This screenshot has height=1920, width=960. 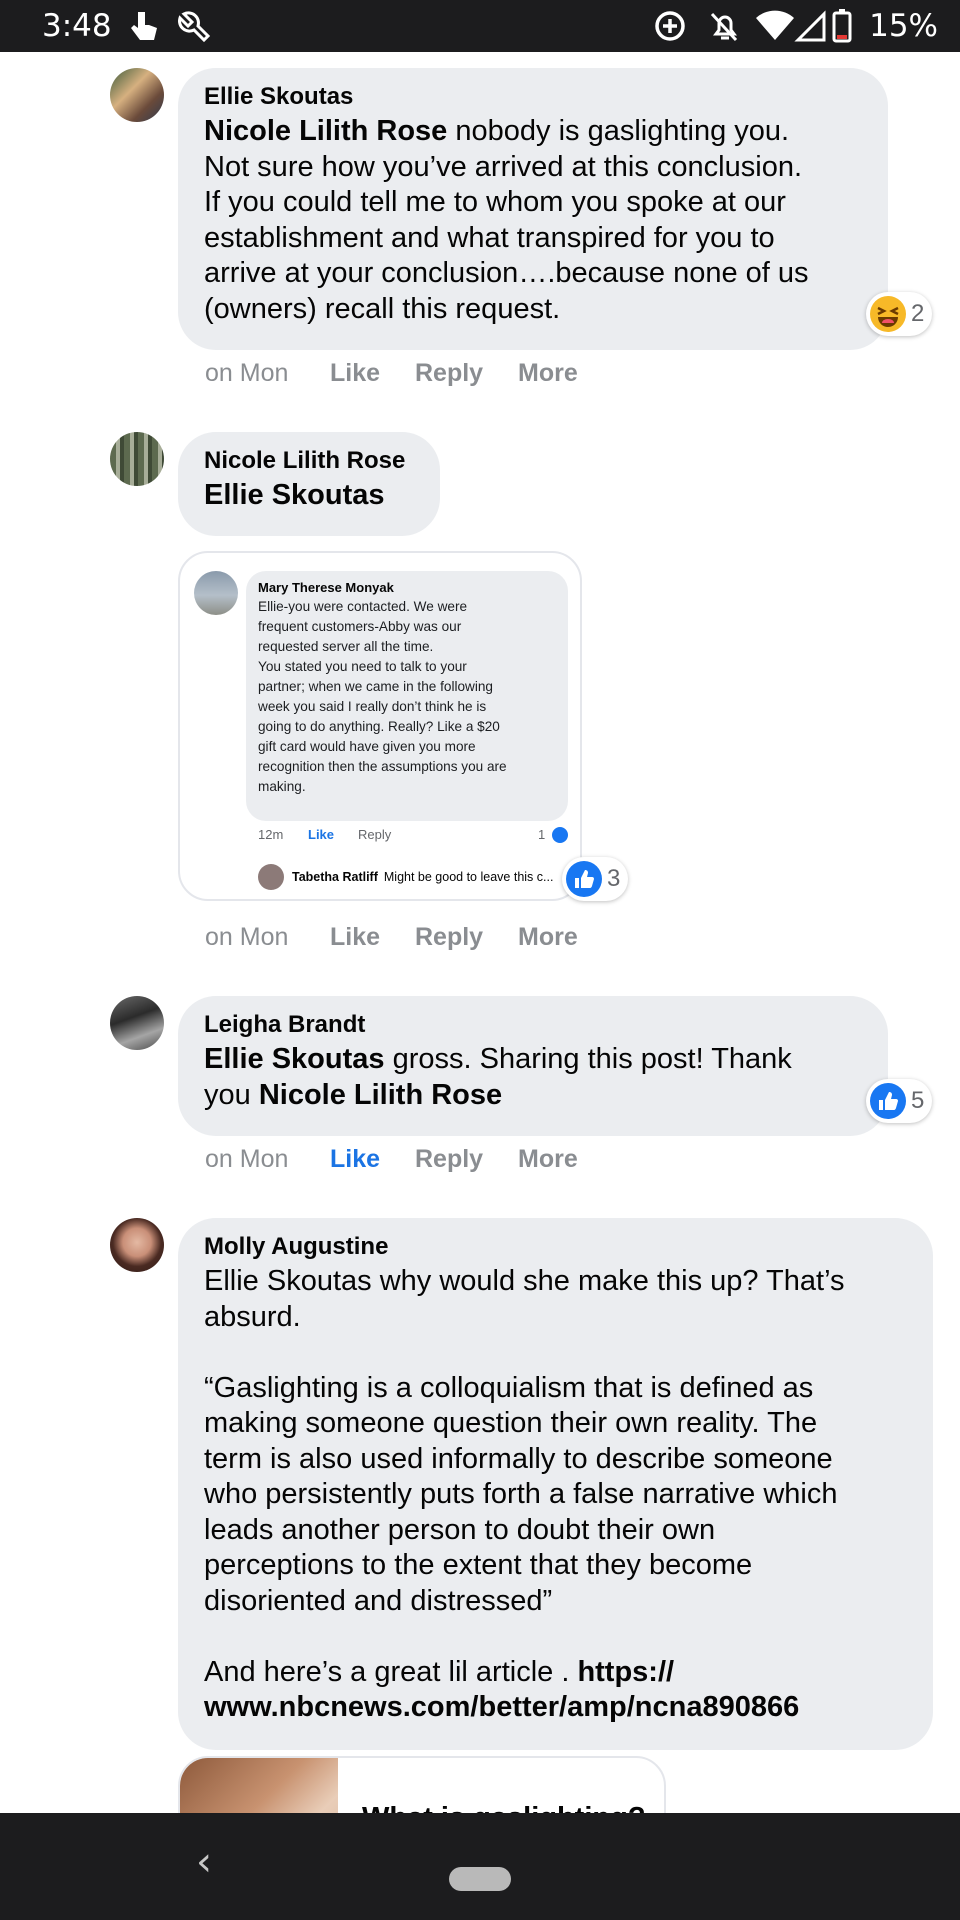 I want to click on attachment-time: 12m, so click(x=271, y=834).